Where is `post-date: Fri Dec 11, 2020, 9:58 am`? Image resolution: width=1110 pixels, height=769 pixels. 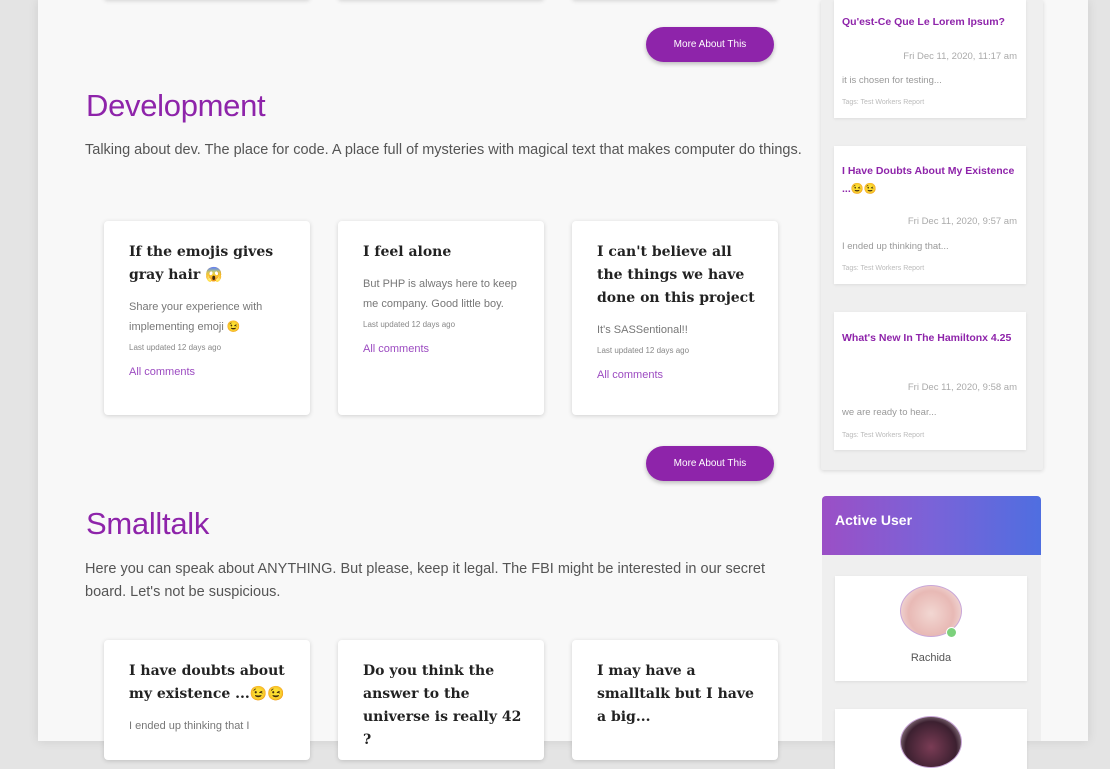 post-date: Fri Dec 11, 2020, 9:58 am is located at coordinates (962, 387).